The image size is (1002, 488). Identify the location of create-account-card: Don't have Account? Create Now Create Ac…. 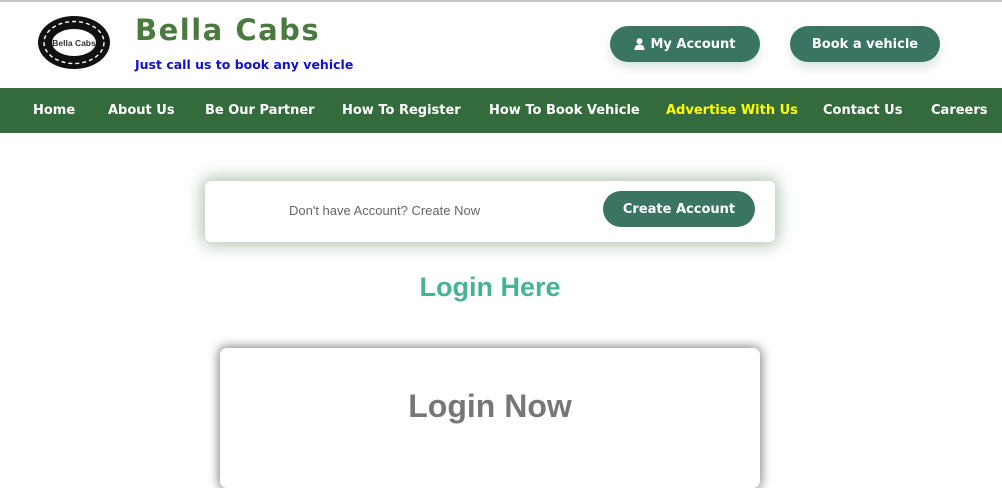
(490, 211).